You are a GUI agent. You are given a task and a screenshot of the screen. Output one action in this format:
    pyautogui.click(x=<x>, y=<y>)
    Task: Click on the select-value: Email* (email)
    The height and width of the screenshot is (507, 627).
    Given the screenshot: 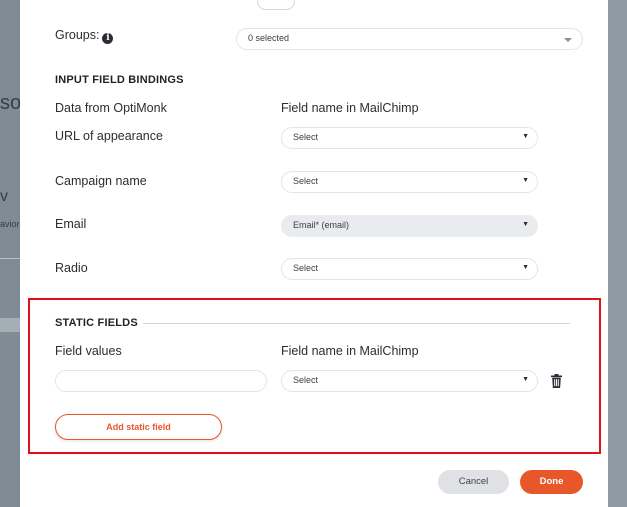 What is the action you would take?
    pyautogui.click(x=321, y=225)
    